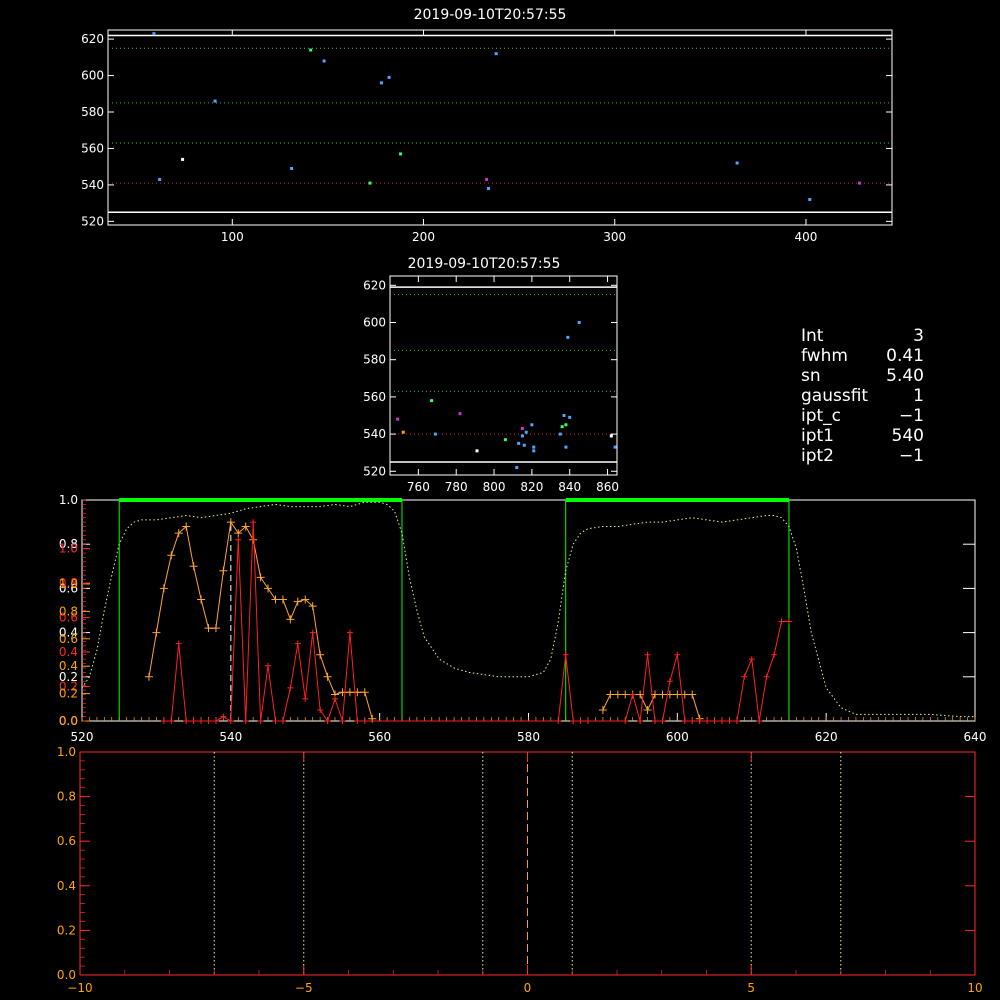 The image size is (1000, 1000). What do you see at coordinates (68, 639) in the screenshot?
I see `y-tick-label: 0.6` at bounding box center [68, 639].